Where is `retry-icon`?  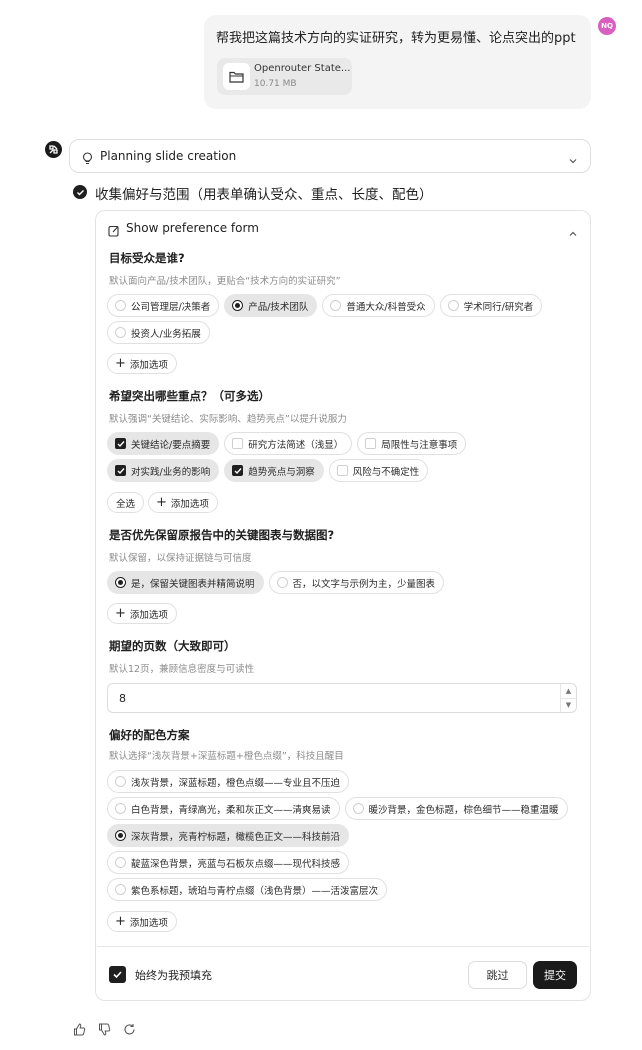
retry-icon is located at coordinates (129, 1029).